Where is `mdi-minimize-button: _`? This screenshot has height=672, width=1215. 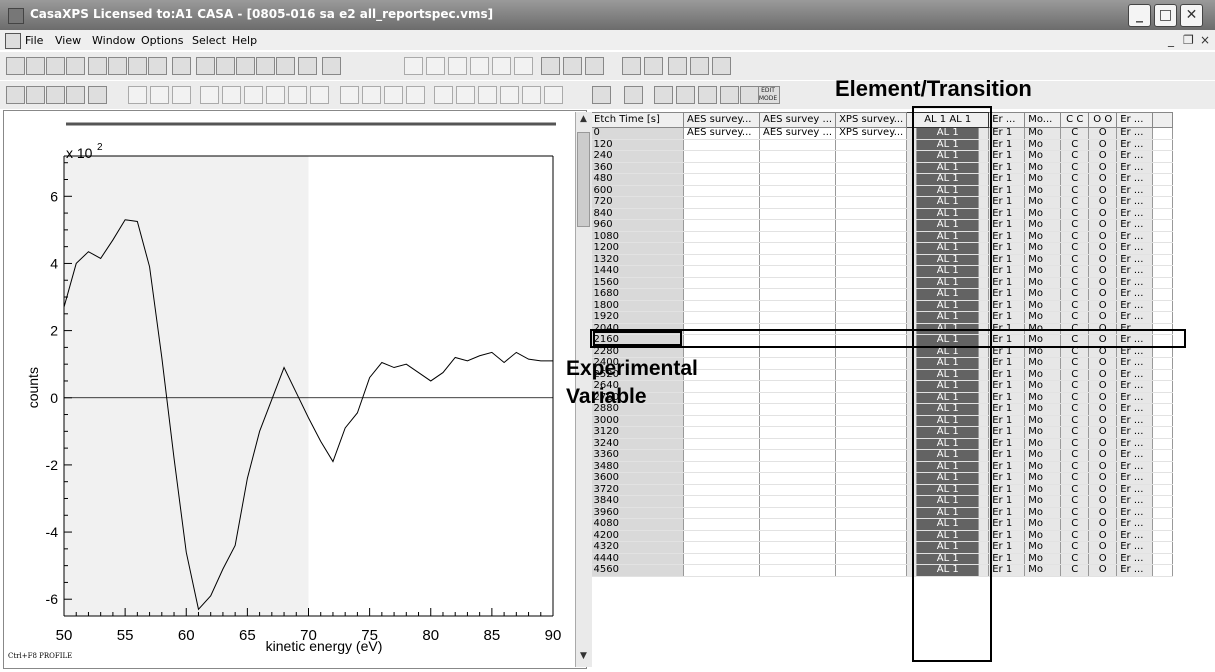 mdi-minimize-button: _ is located at coordinates (1171, 40).